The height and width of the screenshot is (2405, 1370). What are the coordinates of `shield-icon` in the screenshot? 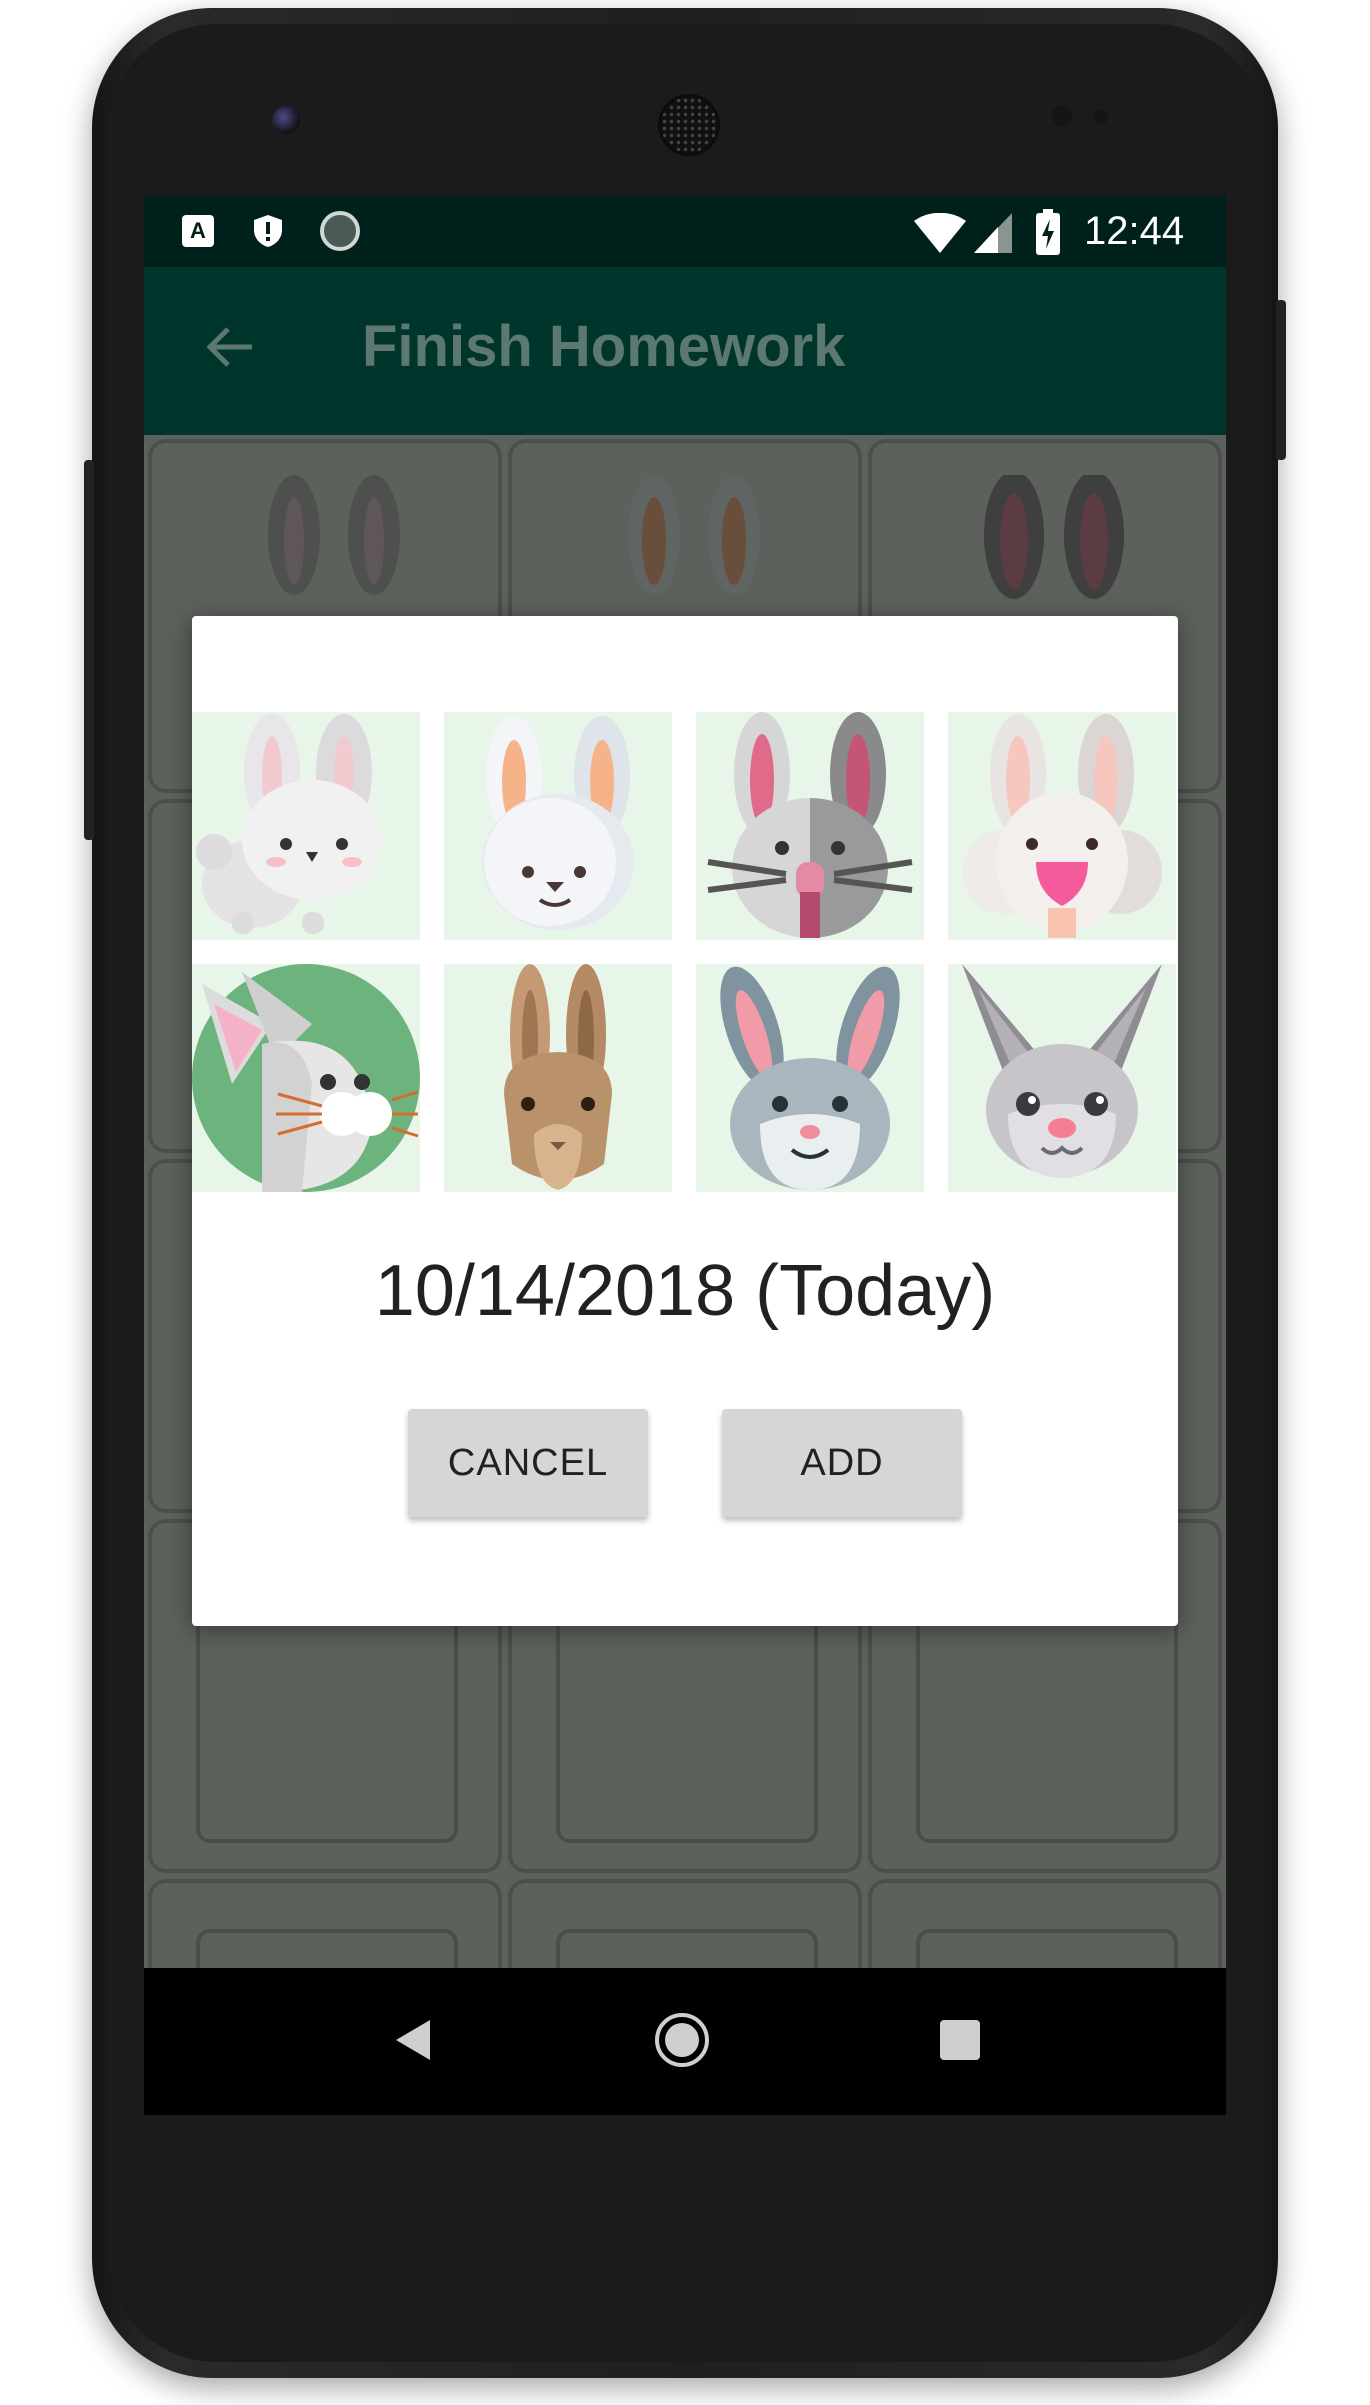 It's located at (268, 231).